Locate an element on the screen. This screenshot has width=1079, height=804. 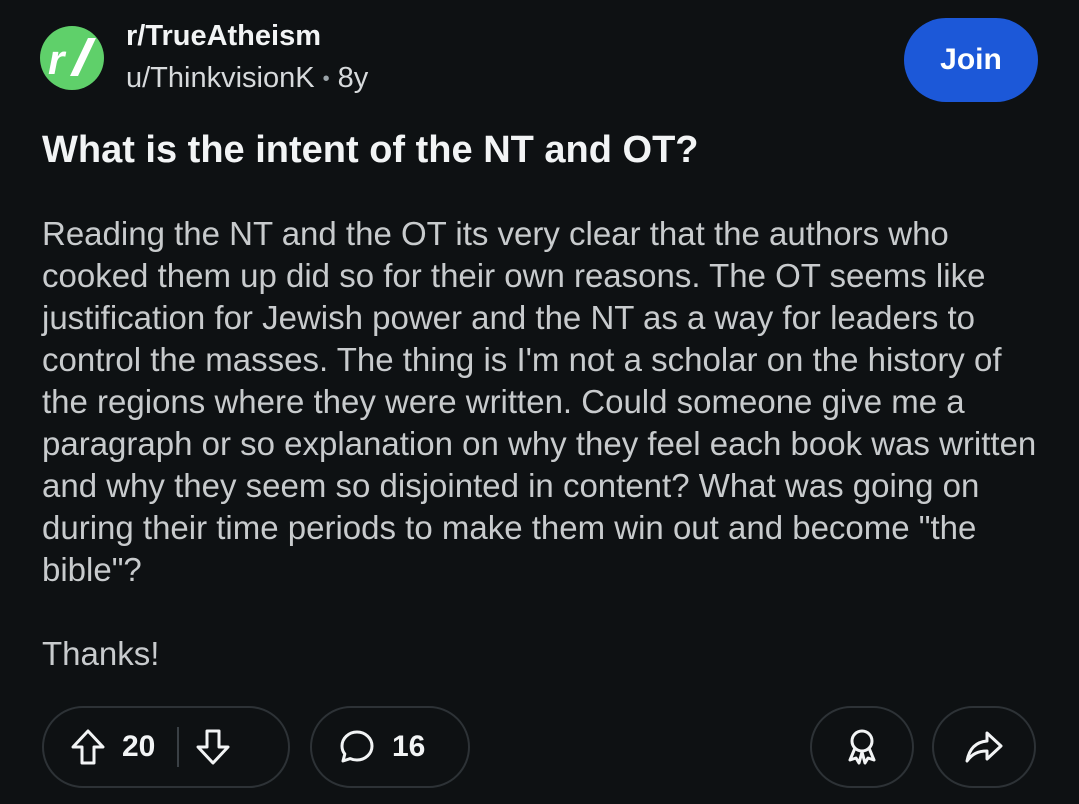
subreddit-logo-icon: r is located at coordinates (72, 59).